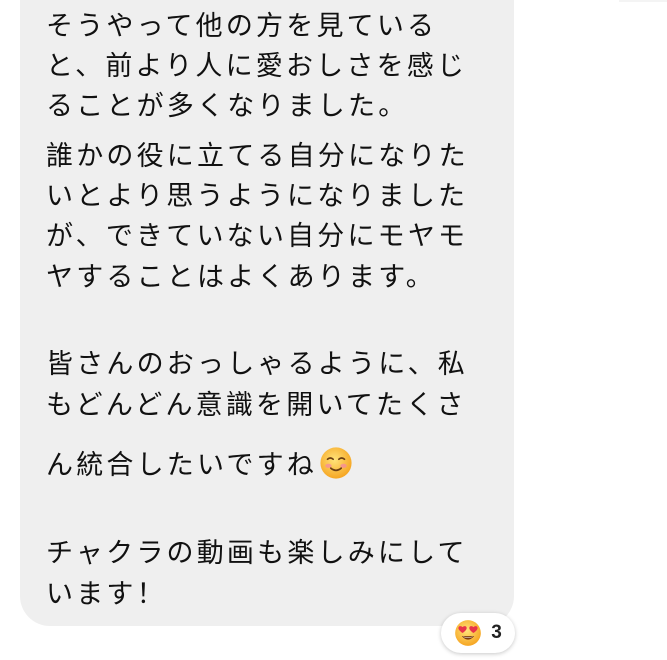  I want to click on message-line: そうやって他の方を見ている, so click(242, 26).